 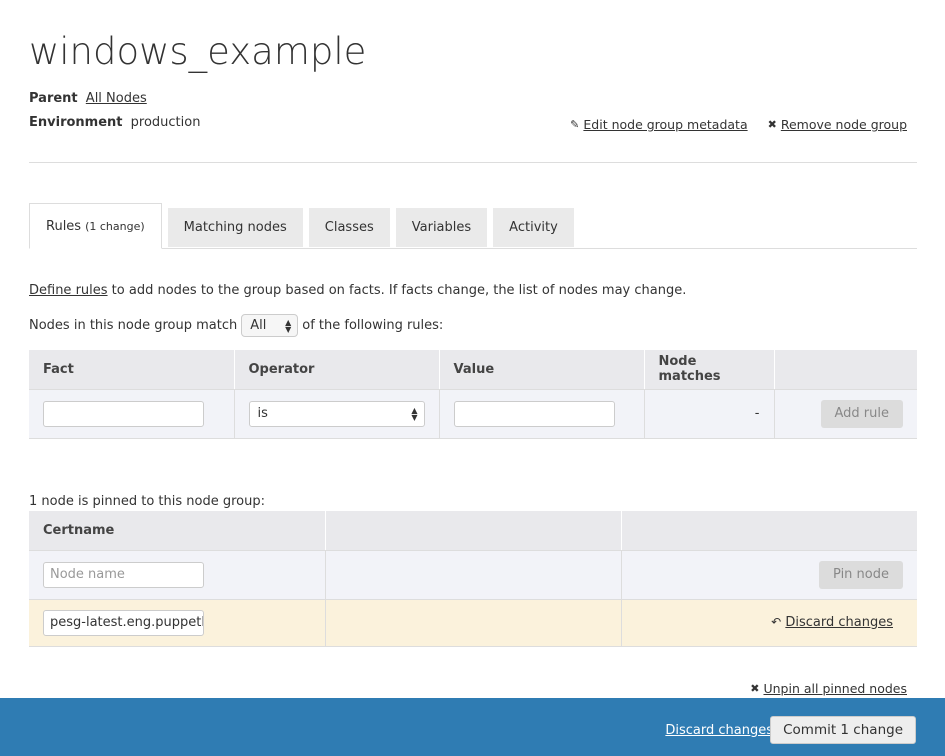 I want to click on header-divider, so click(x=473, y=162).